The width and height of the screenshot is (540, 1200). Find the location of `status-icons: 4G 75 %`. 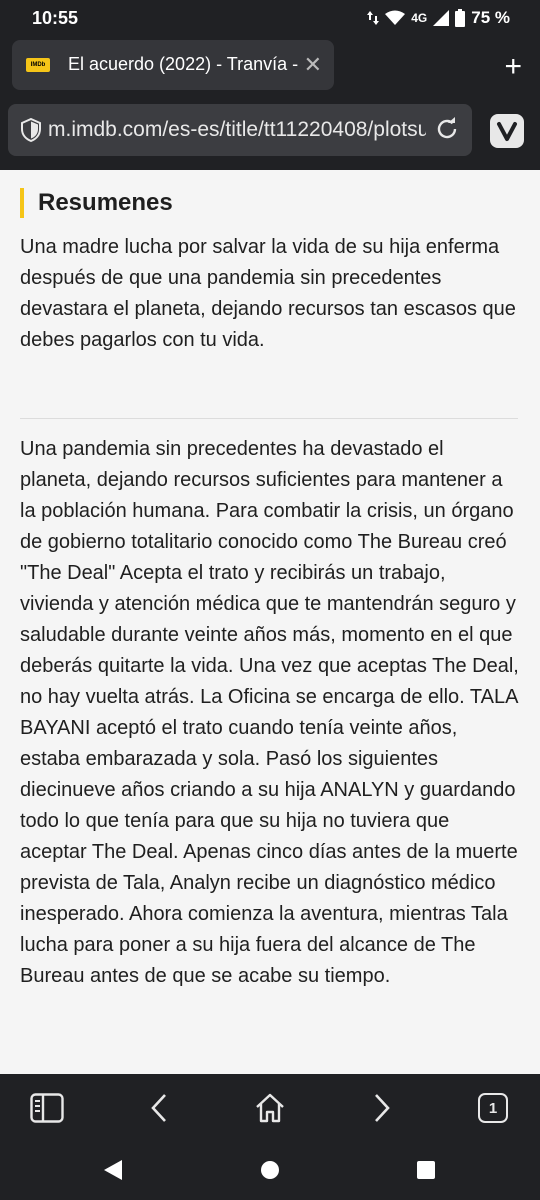

status-icons: 4G 75 % is located at coordinates (438, 18).